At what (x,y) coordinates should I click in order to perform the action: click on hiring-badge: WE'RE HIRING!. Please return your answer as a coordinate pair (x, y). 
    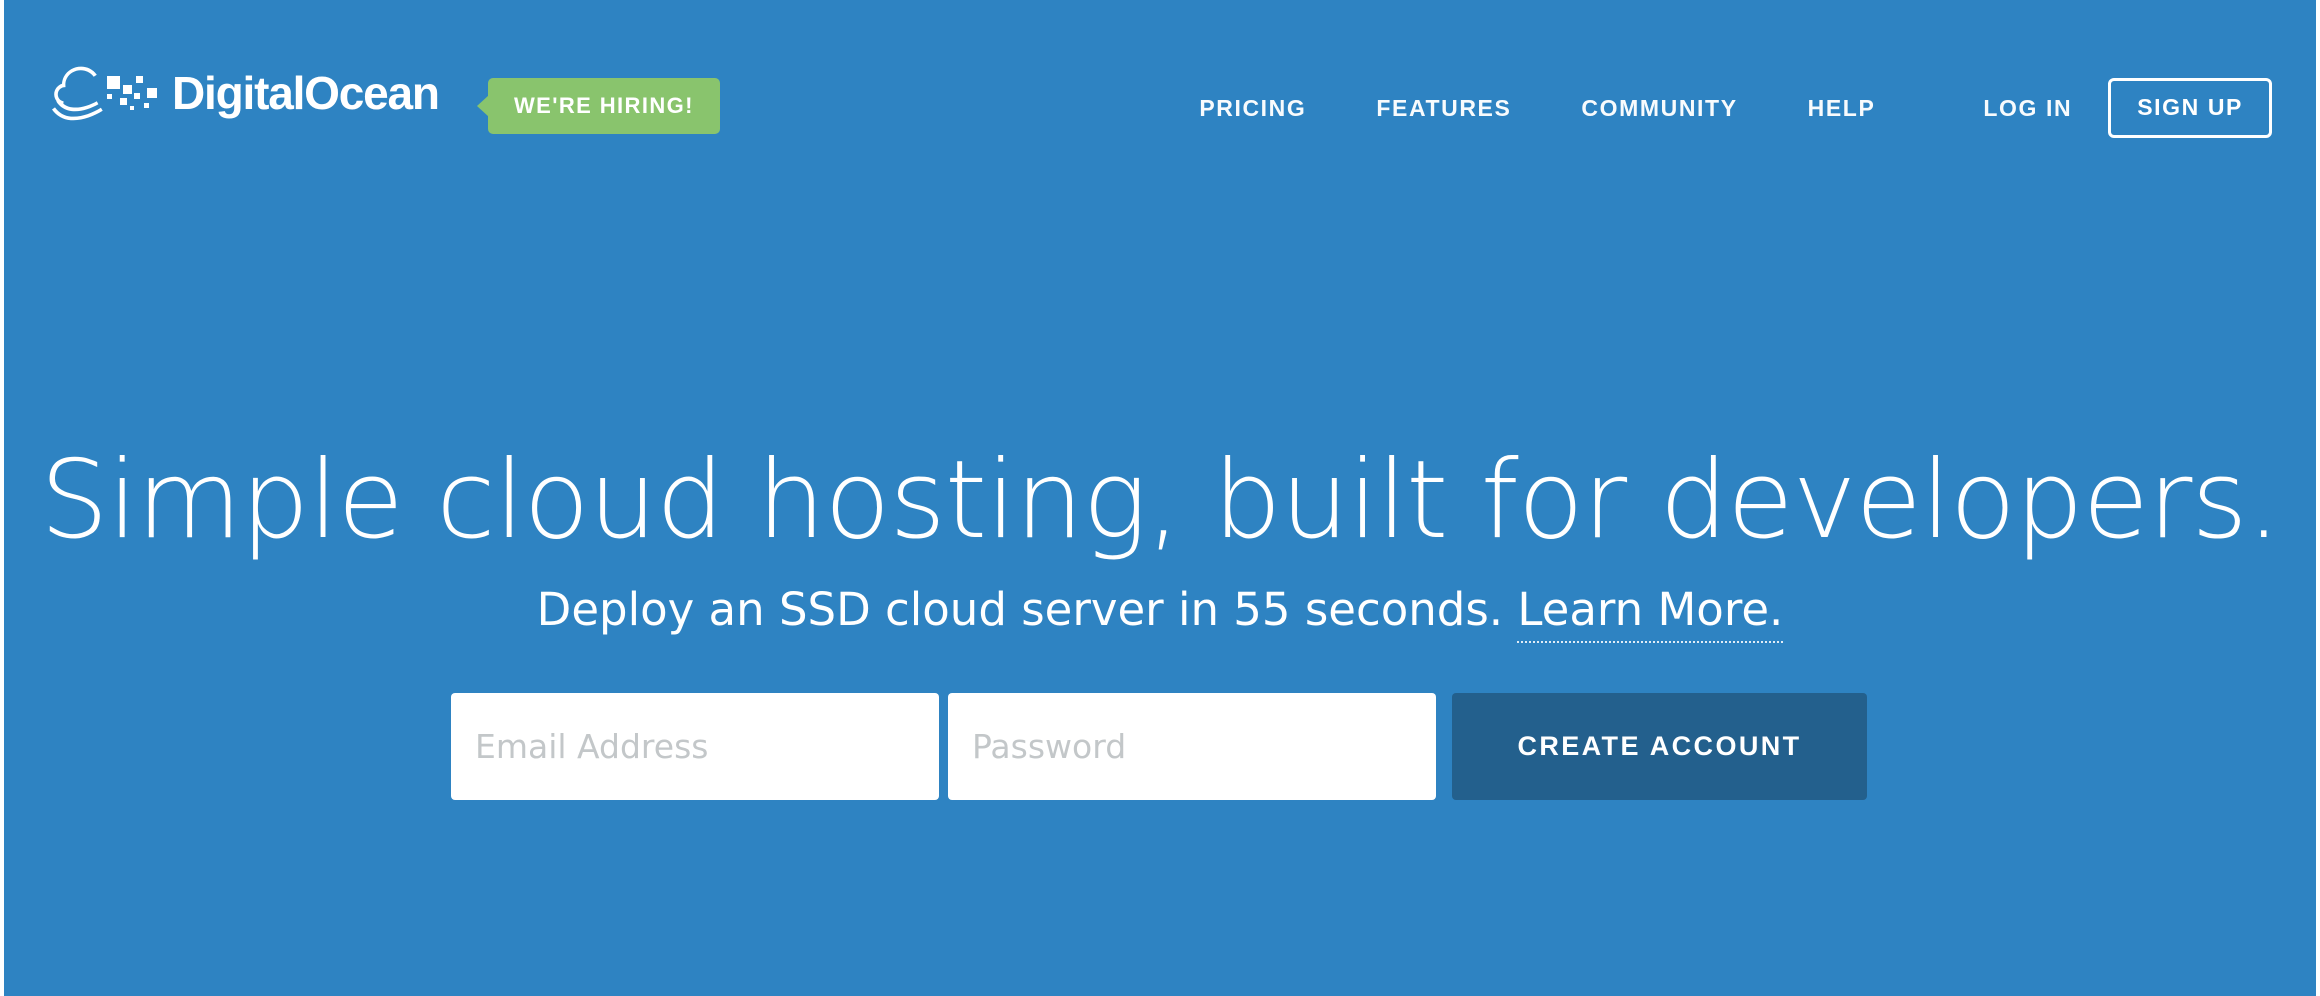
    Looking at the image, I should click on (604, 106).